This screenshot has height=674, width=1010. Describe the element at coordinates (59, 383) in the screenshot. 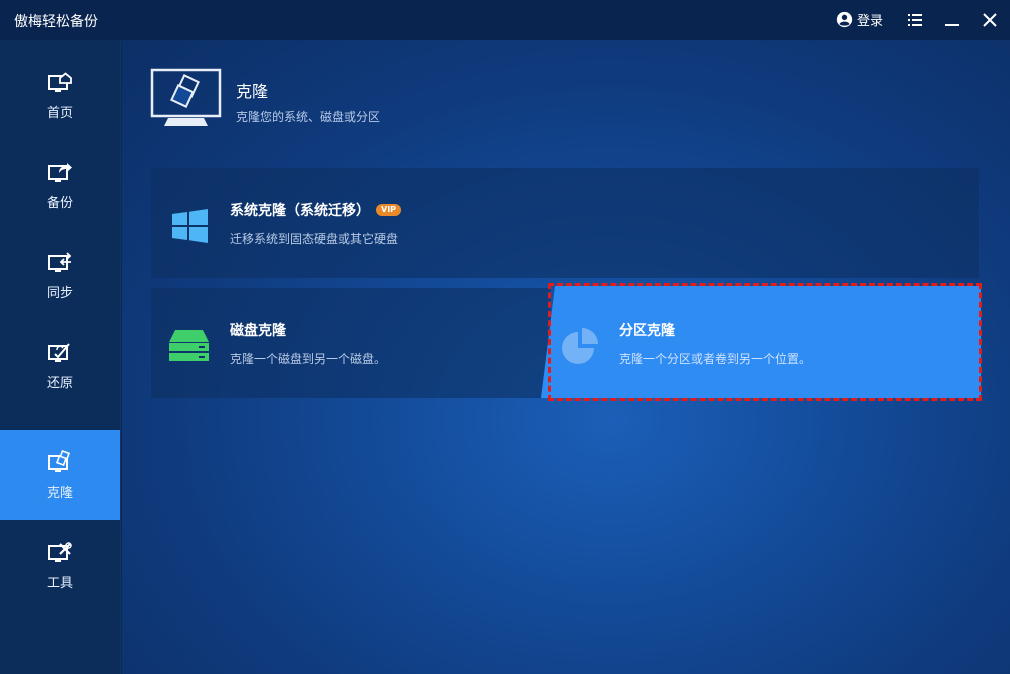

I see `sidebar-item-label: 还原` at that location.